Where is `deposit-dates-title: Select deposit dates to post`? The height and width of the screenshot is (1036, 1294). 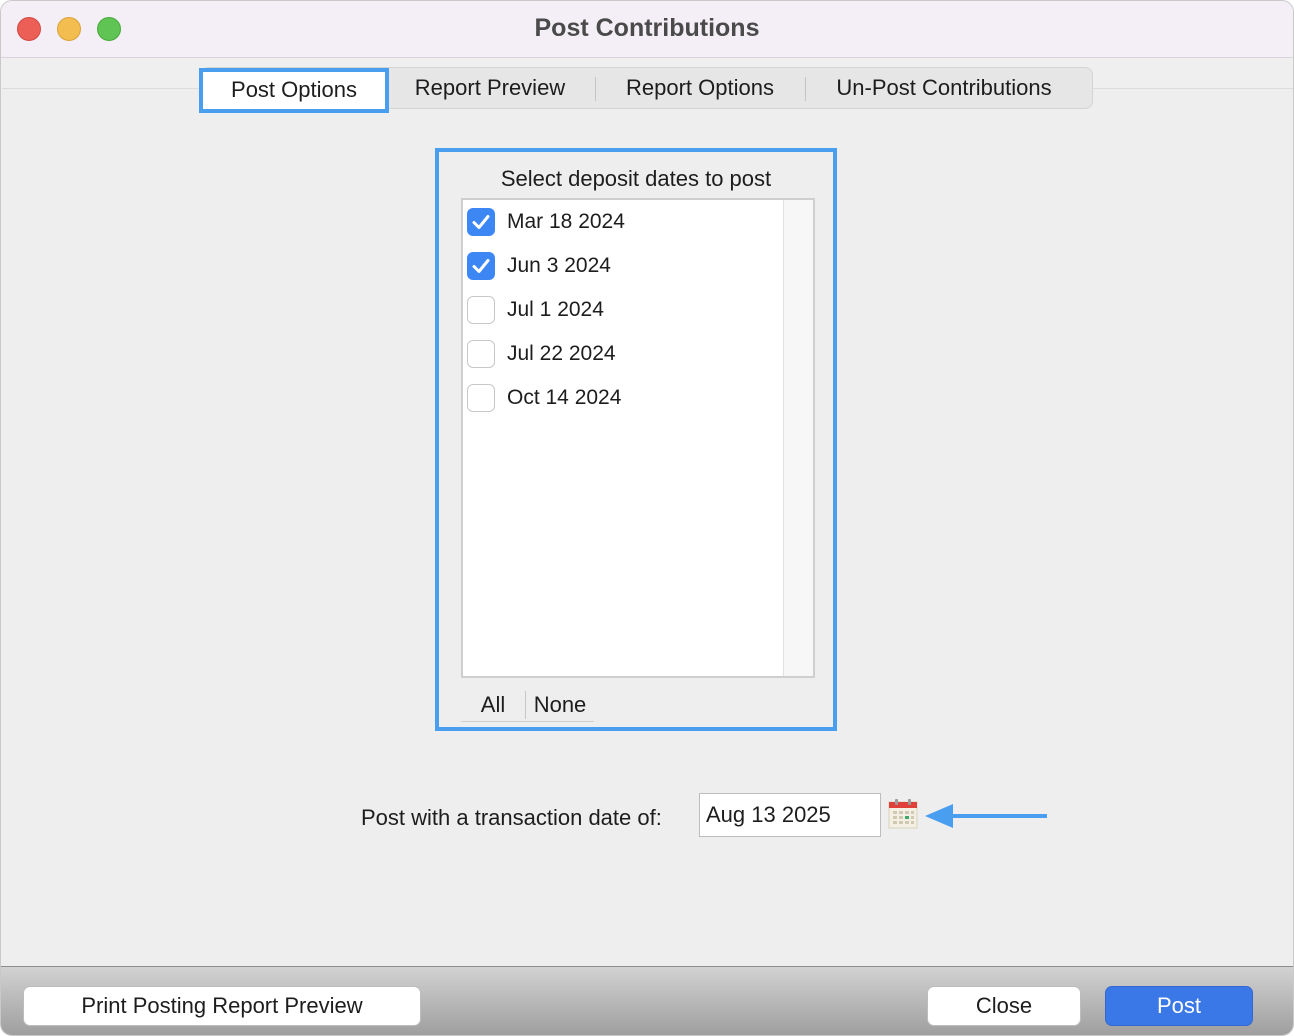 deposit-dates-title: Select deposit dates to post is located at coordinates (636, 178).